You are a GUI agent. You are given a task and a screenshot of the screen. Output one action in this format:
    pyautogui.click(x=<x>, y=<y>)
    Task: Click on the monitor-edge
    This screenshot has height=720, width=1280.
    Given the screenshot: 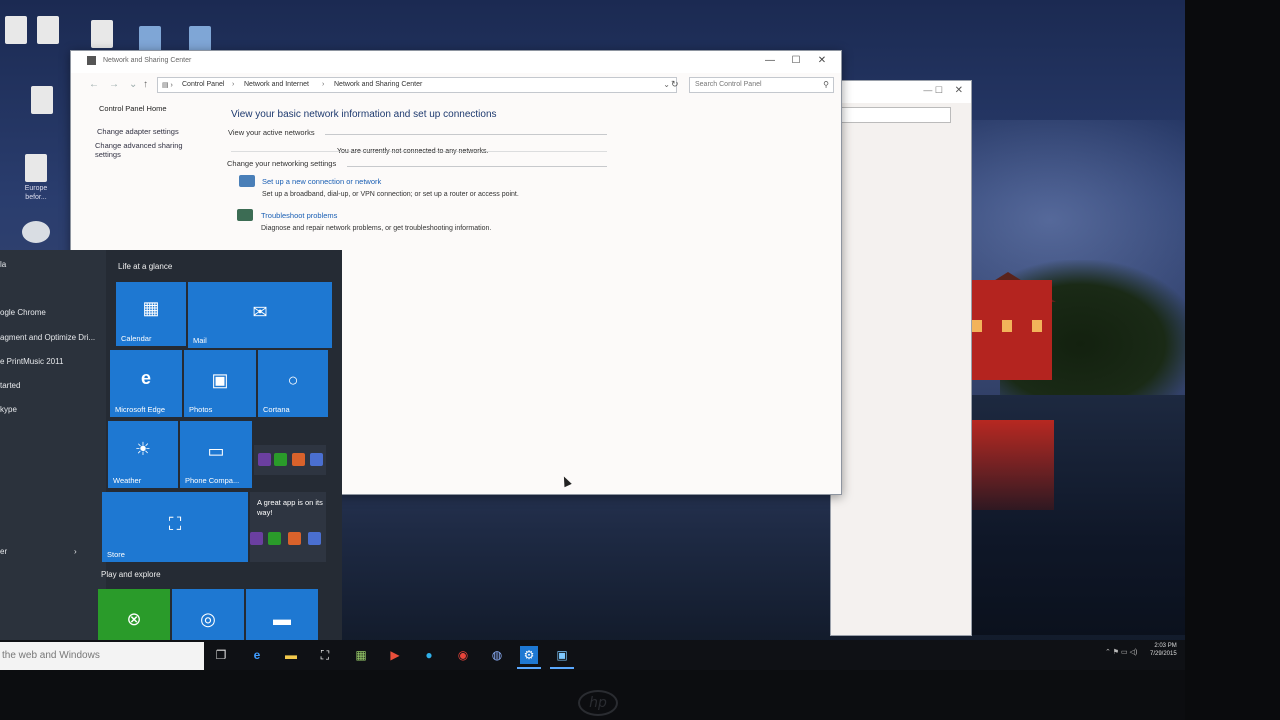 What is the action you would take?
    pyautogui.click(x=1232, y=360)
    